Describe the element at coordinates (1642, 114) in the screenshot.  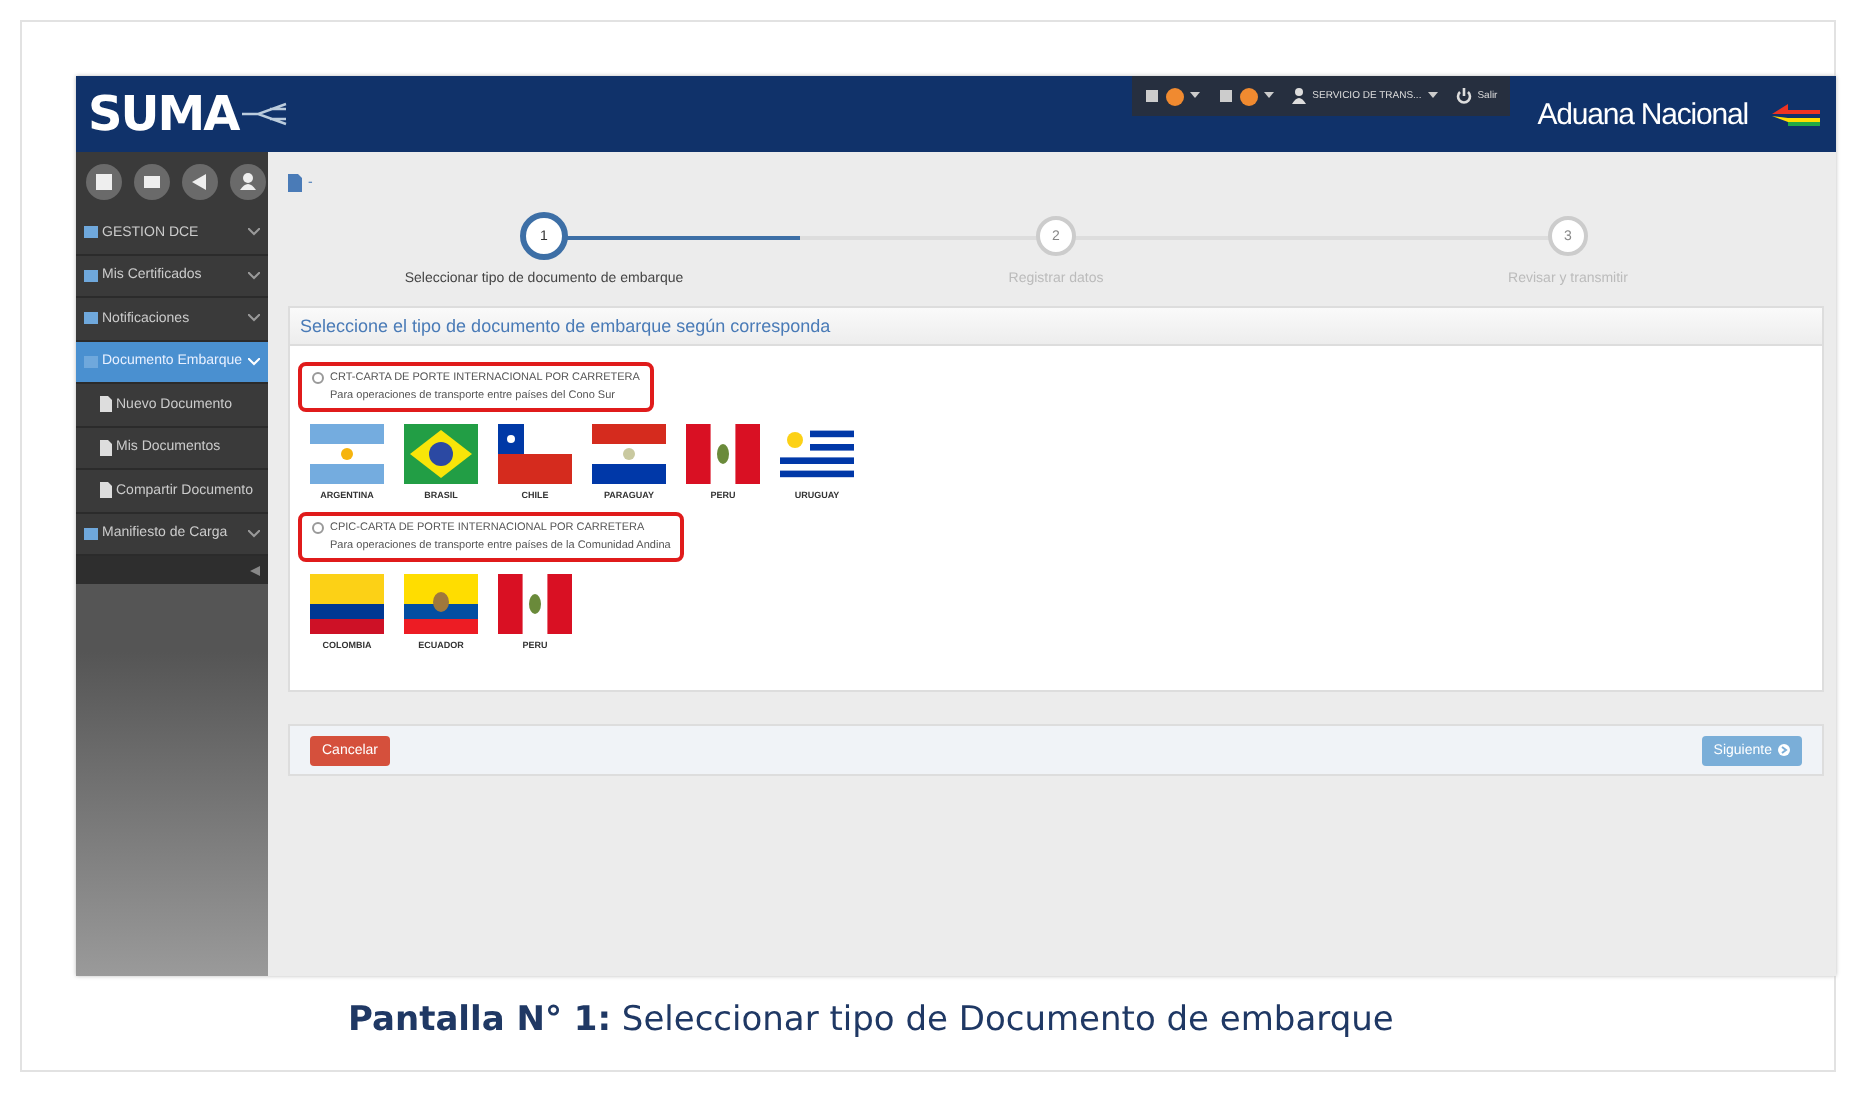
I see `brand-name: Aduana Nacional` at that location.